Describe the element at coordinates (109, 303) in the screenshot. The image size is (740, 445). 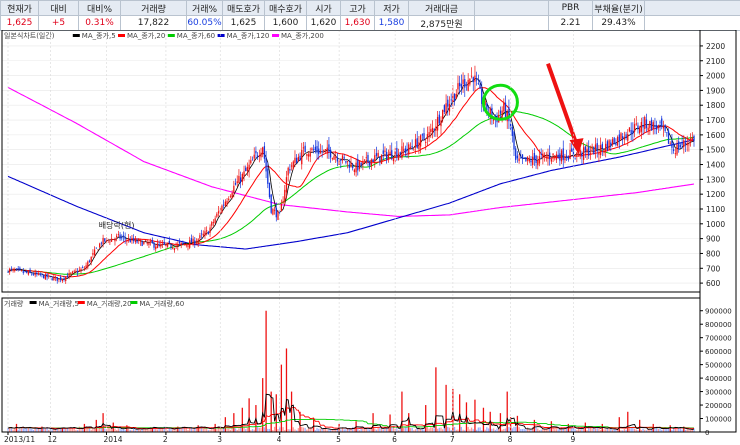
I see `volume-legend-label: MA_거래량,20` at that location.